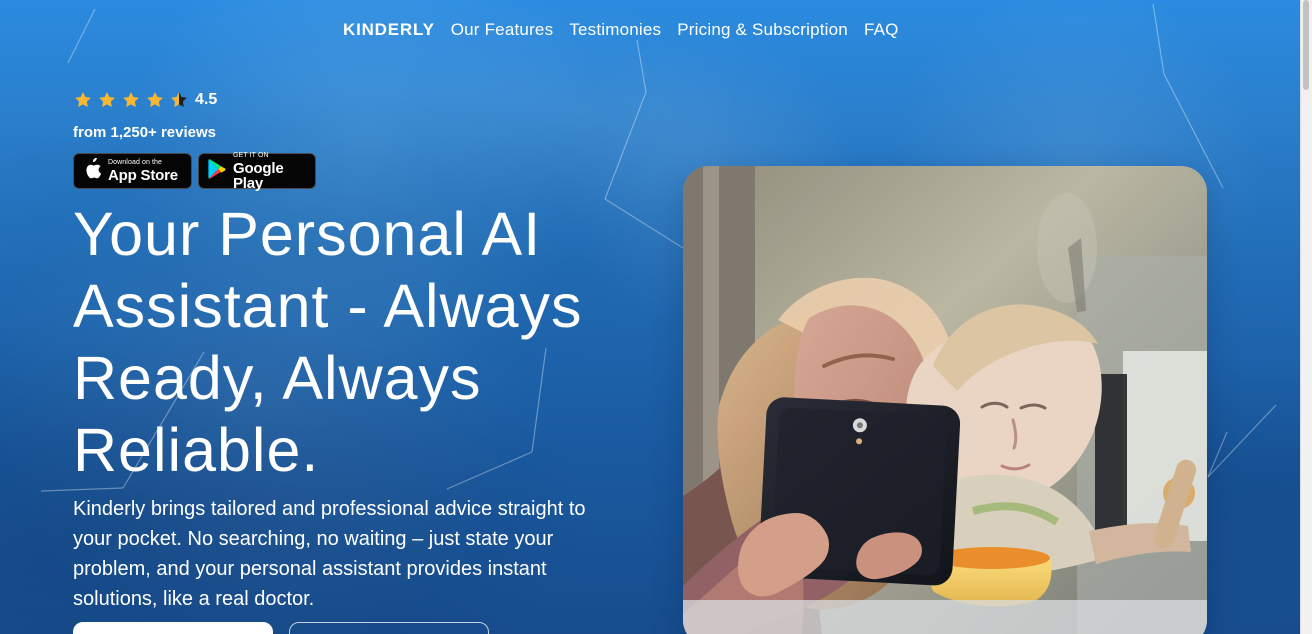  What do you see at coordinates (92, 171) in the screenshot?
I see `apple-icon` at bounding box center [92, 171].